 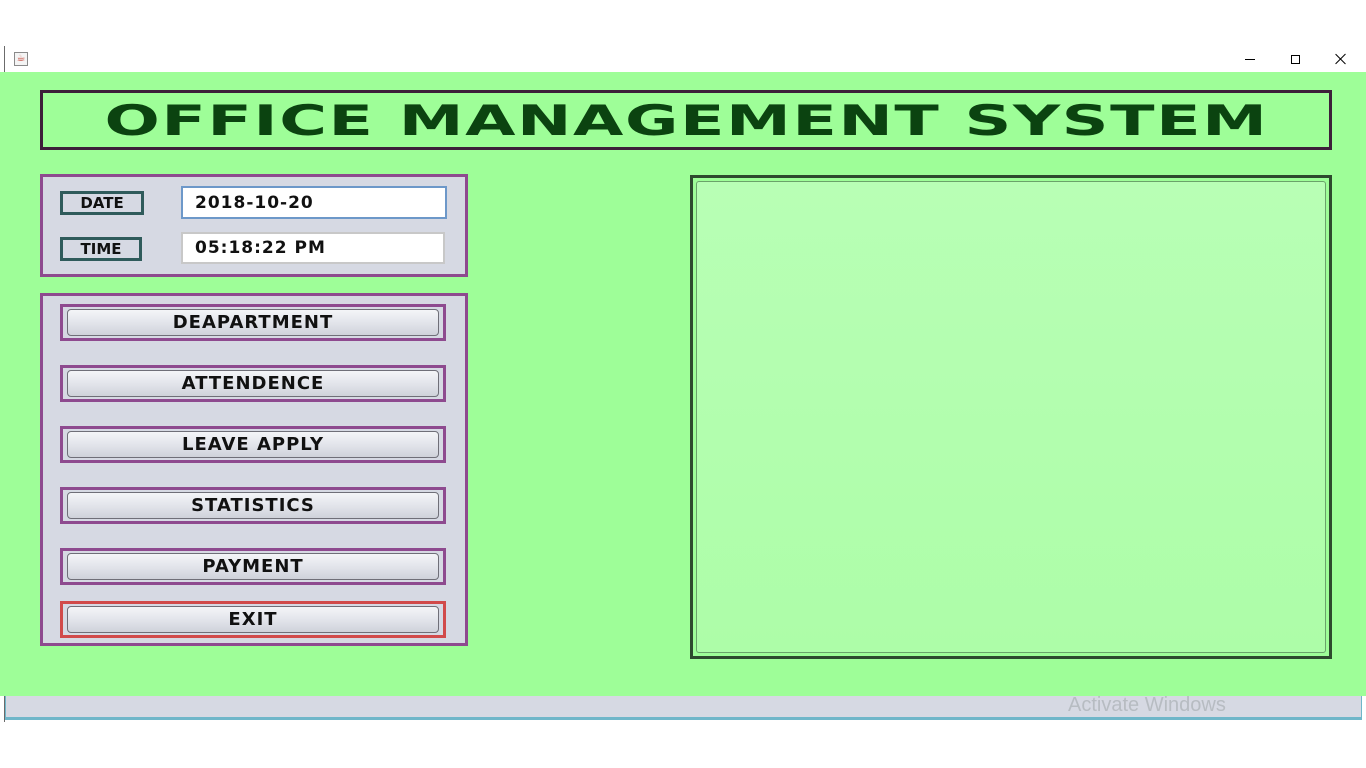 What do you see at coordinates (101, 249) in the screenshot?
I see `time-label: TIME` at bounding box center [101, 249].